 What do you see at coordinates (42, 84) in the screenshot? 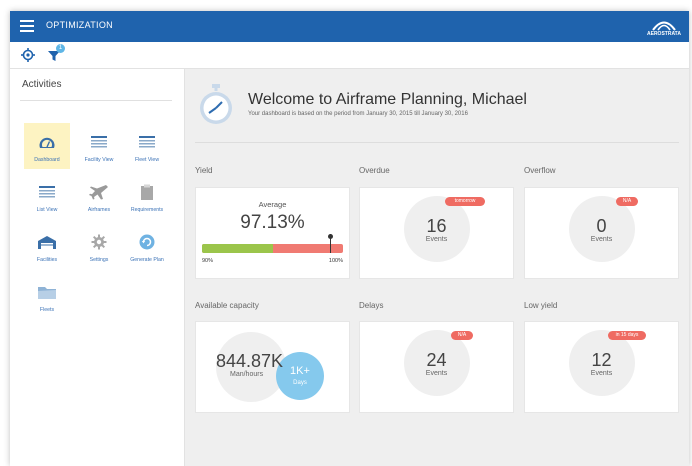
I see `sidebar-title: Activities` at bounding box center [42, 84].